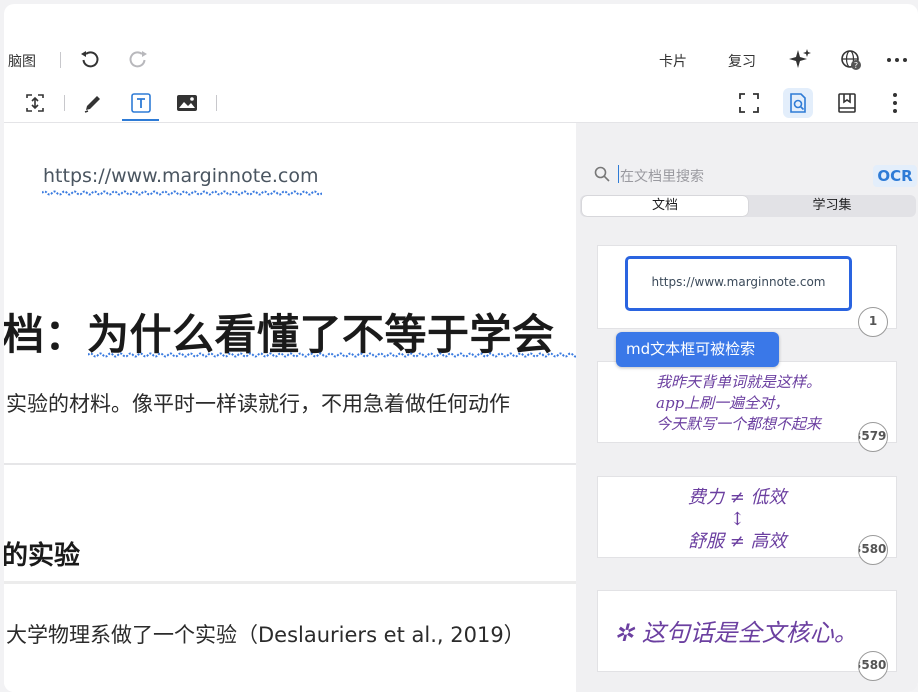 The width and height of the screenshot is (918, 692). Describe the element at coordinates (739, 382) in the screenshot. I see `handwriting-line: 我昨天背单词就是这样。` at that location.